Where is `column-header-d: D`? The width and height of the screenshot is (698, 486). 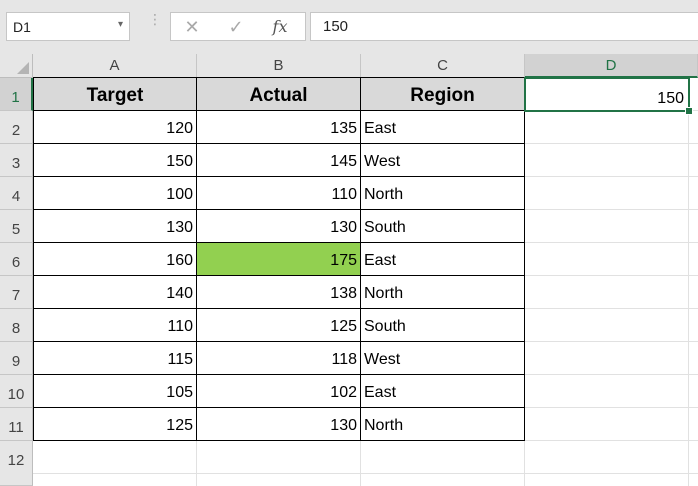 column-header-d: D is located at coordinates (611, 66).